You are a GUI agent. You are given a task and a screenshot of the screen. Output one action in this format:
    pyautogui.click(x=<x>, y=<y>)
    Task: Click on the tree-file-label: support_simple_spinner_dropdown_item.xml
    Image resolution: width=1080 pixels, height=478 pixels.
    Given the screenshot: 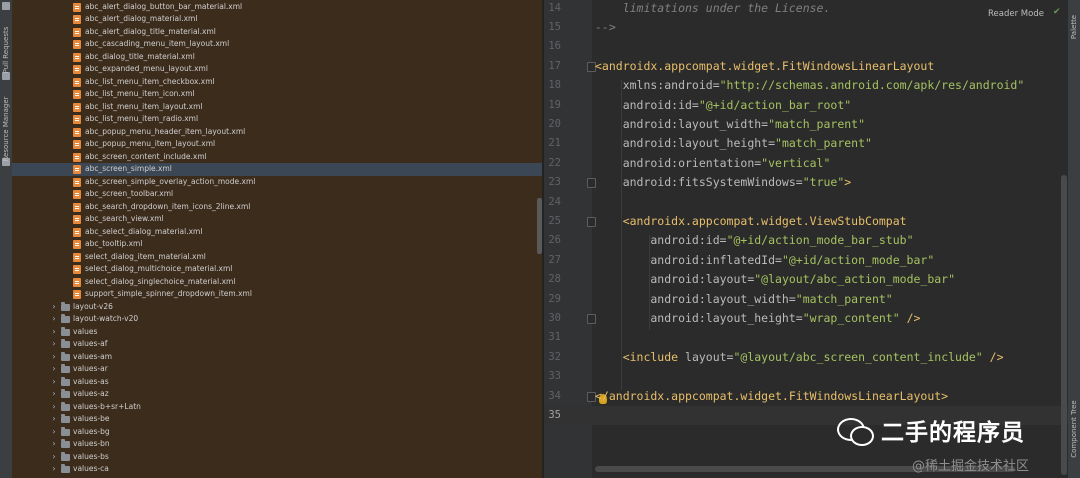 What is the action you would take?
    pyautogui.click(x=168, y=293)
    